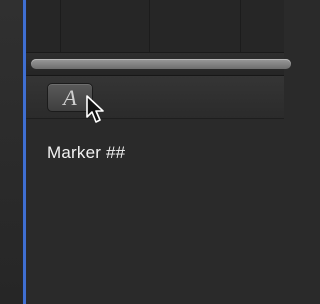 This screenshot has width=320, height=304. I want to click on scroll-thumb, so click(161, 64).